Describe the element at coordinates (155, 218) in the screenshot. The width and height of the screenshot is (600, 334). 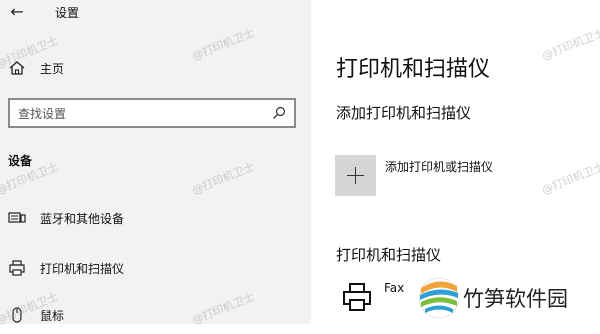
I see `sidebar-item-bluetooth: 蓝牙和其他设备` at that location.